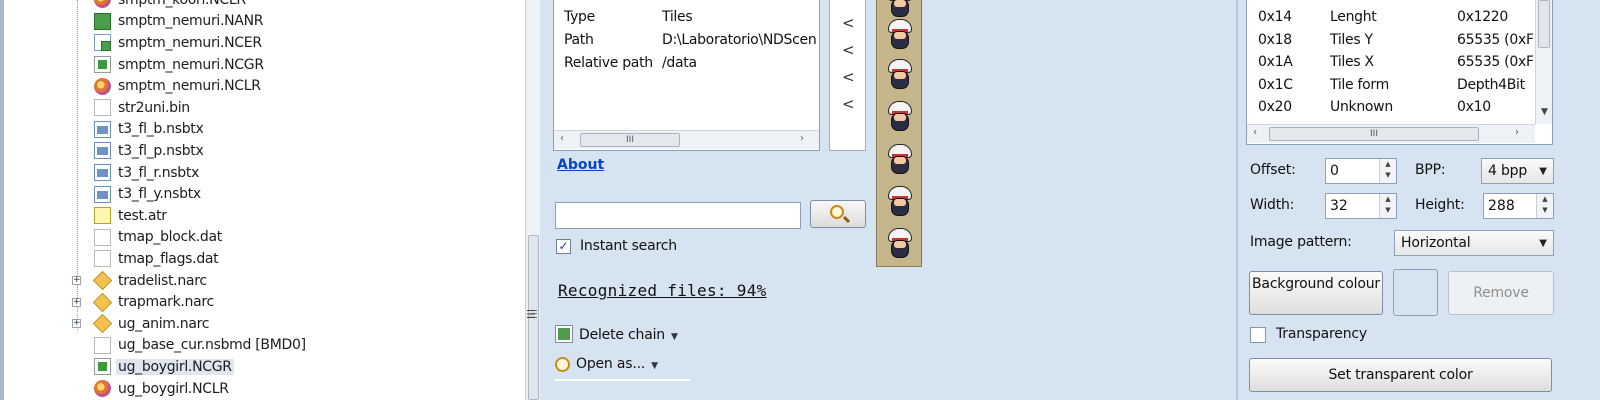  Describe the element at coordinates (164, 323) in the screenshot. I see `tree-item-label: ug_anim.narc` at that location.